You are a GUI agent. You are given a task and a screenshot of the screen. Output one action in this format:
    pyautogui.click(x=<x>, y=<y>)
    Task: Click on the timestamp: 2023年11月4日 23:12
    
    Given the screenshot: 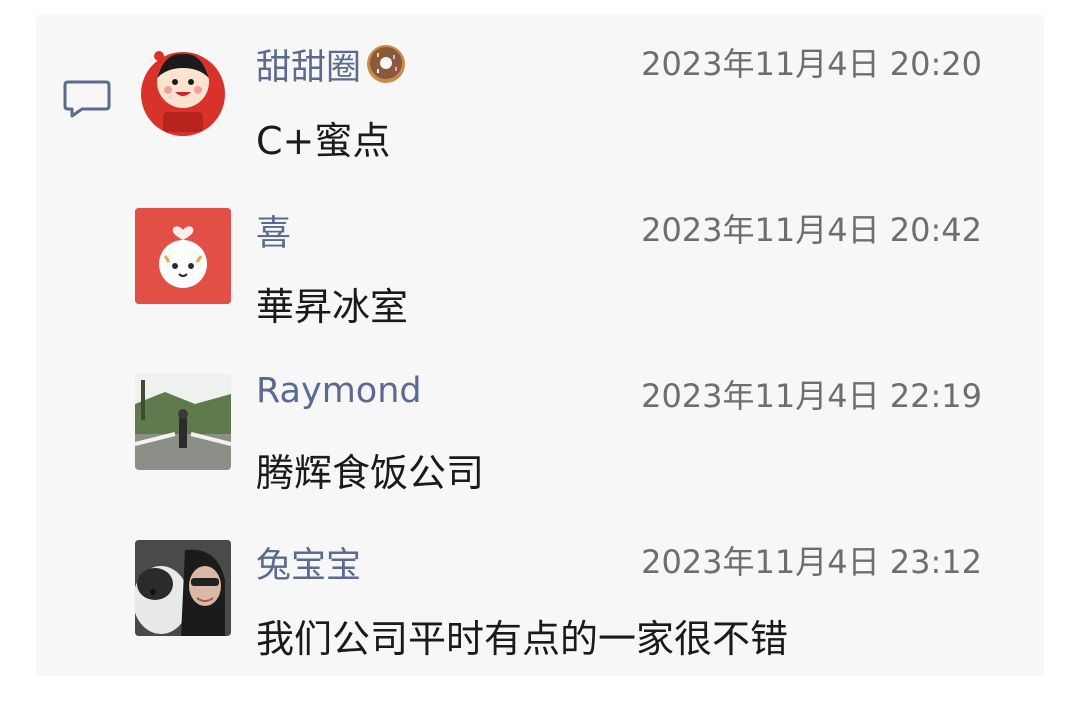 What is the action you would take?
    pyautogui.click(x=811, y=562)
    